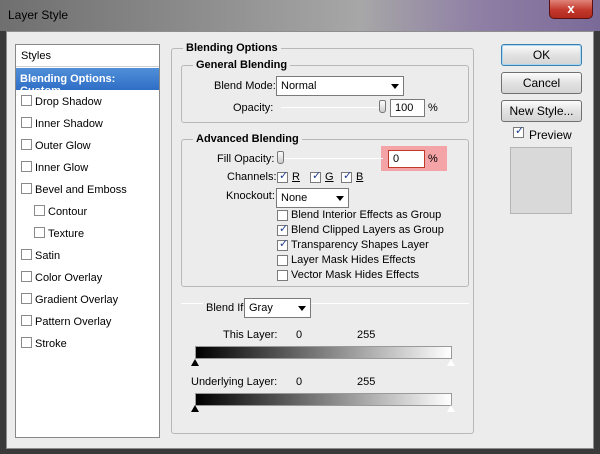 The height and width of the screenshot is (454, 600). I want to click on option-label-2: Transparency Shapes Layer, so click(360, 245).